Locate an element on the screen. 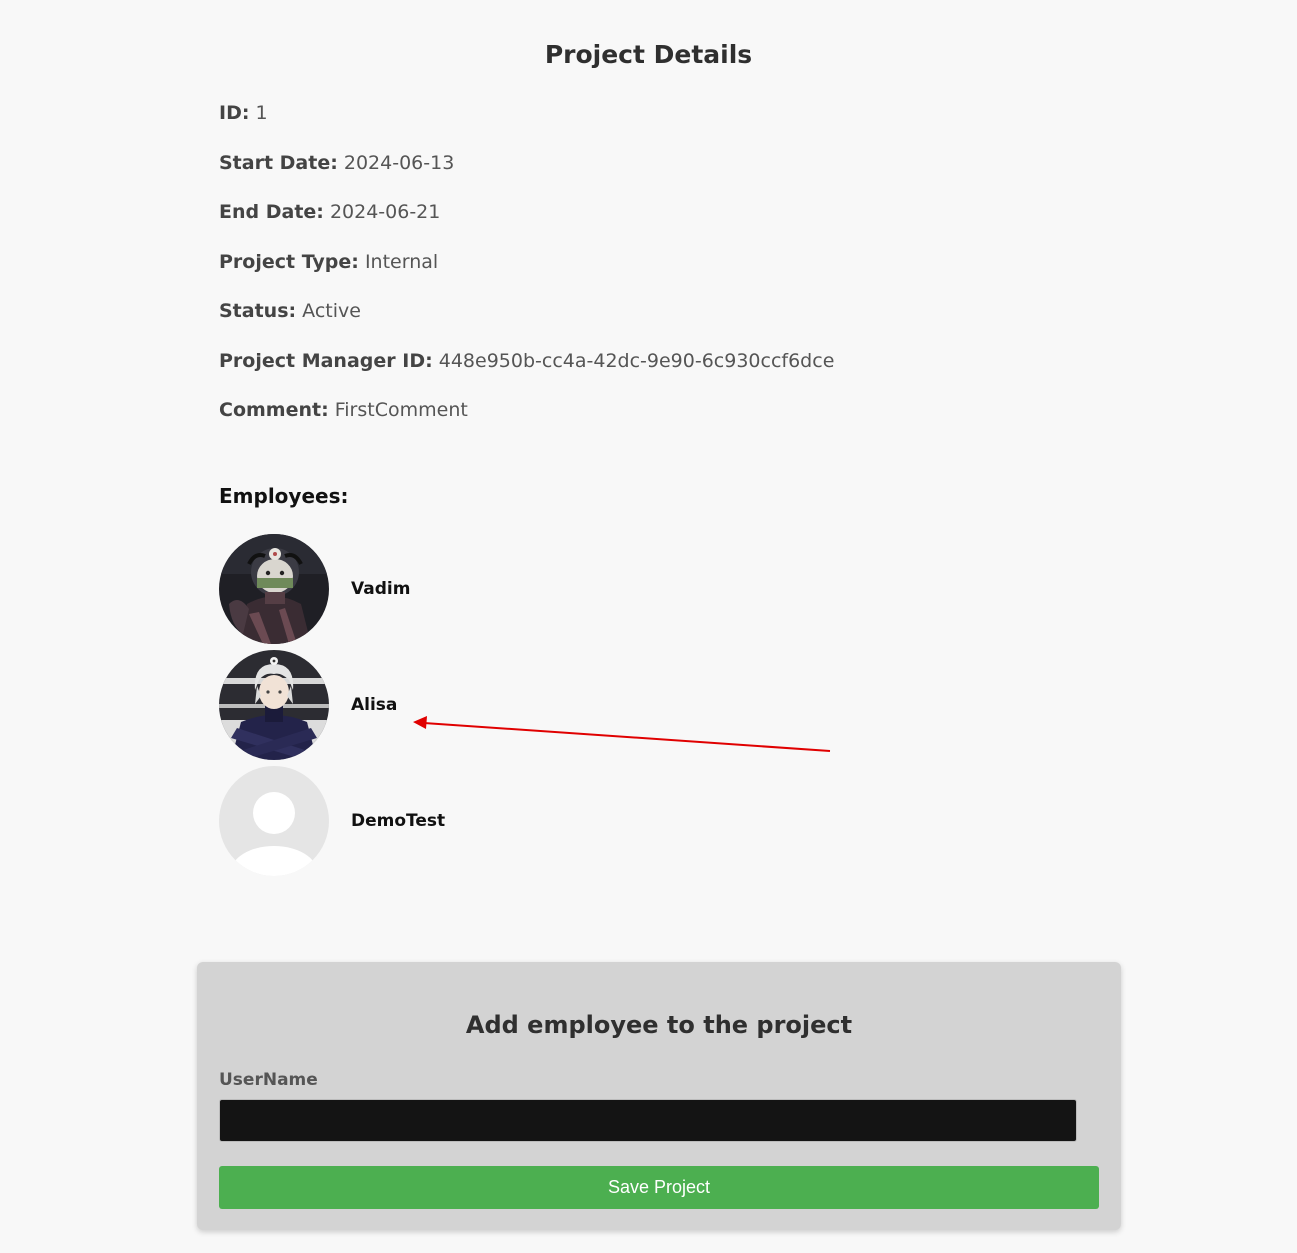 This screenshot has height=1253, width=1297. detail-comment: Comment: FirstComment is located at coordinates (669, 421).